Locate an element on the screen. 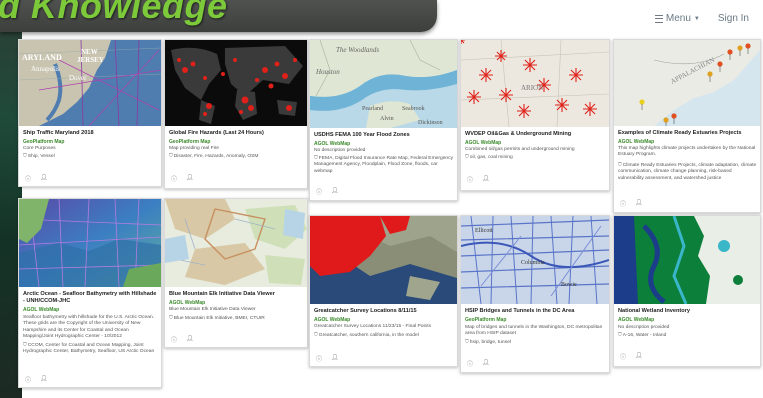  svg-text: Houston is located at coordinates (327, 72).